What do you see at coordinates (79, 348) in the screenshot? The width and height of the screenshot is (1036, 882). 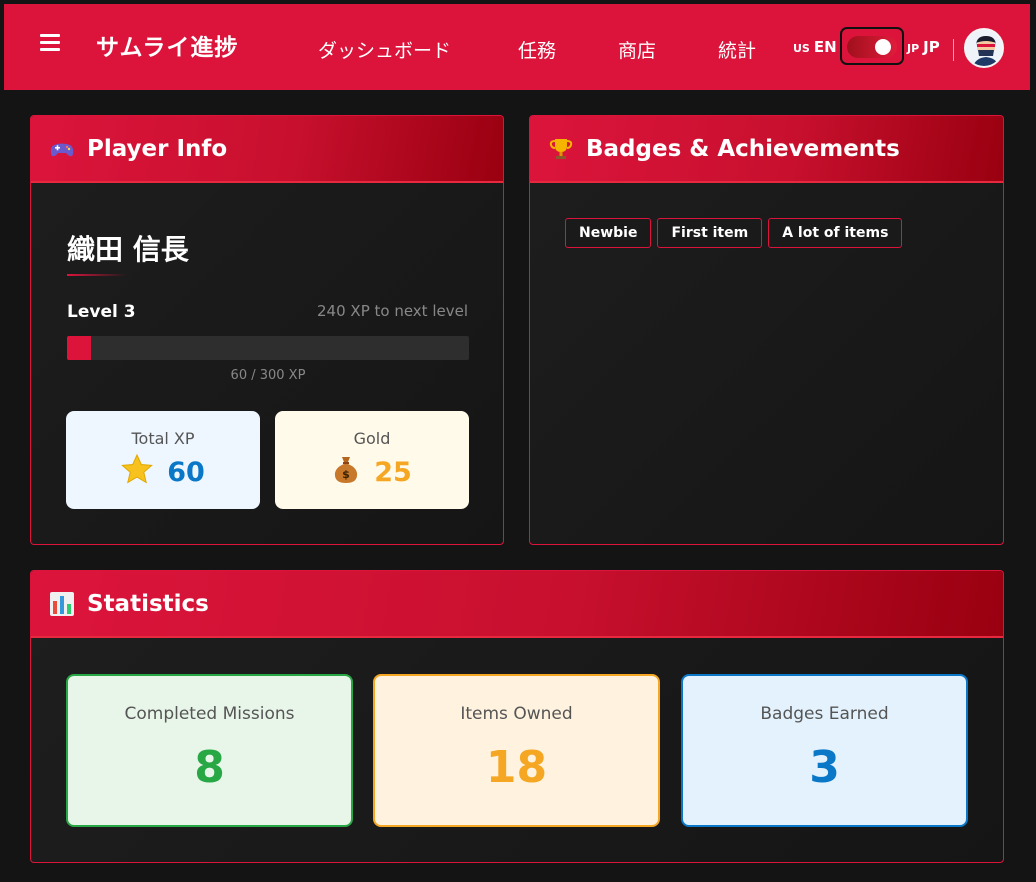 I see `xp-progress-fill` at bounding box center [79, 348].